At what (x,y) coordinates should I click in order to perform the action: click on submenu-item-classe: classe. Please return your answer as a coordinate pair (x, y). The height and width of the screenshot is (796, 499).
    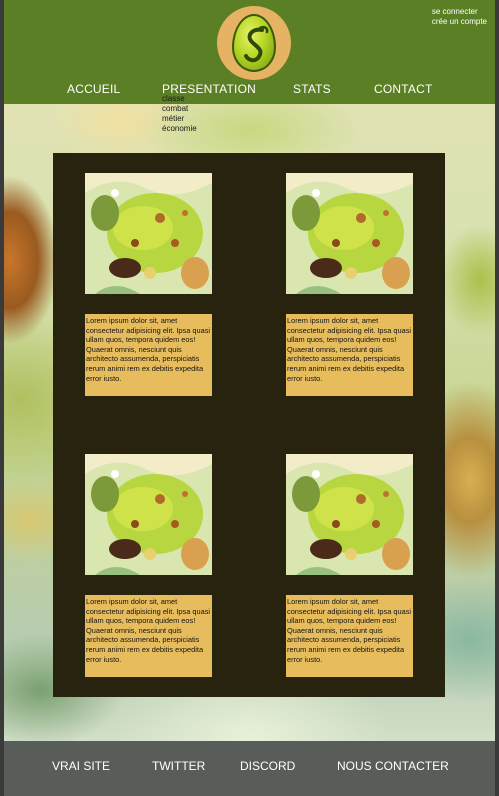
    Looking at the image, I should click on (179, 99).